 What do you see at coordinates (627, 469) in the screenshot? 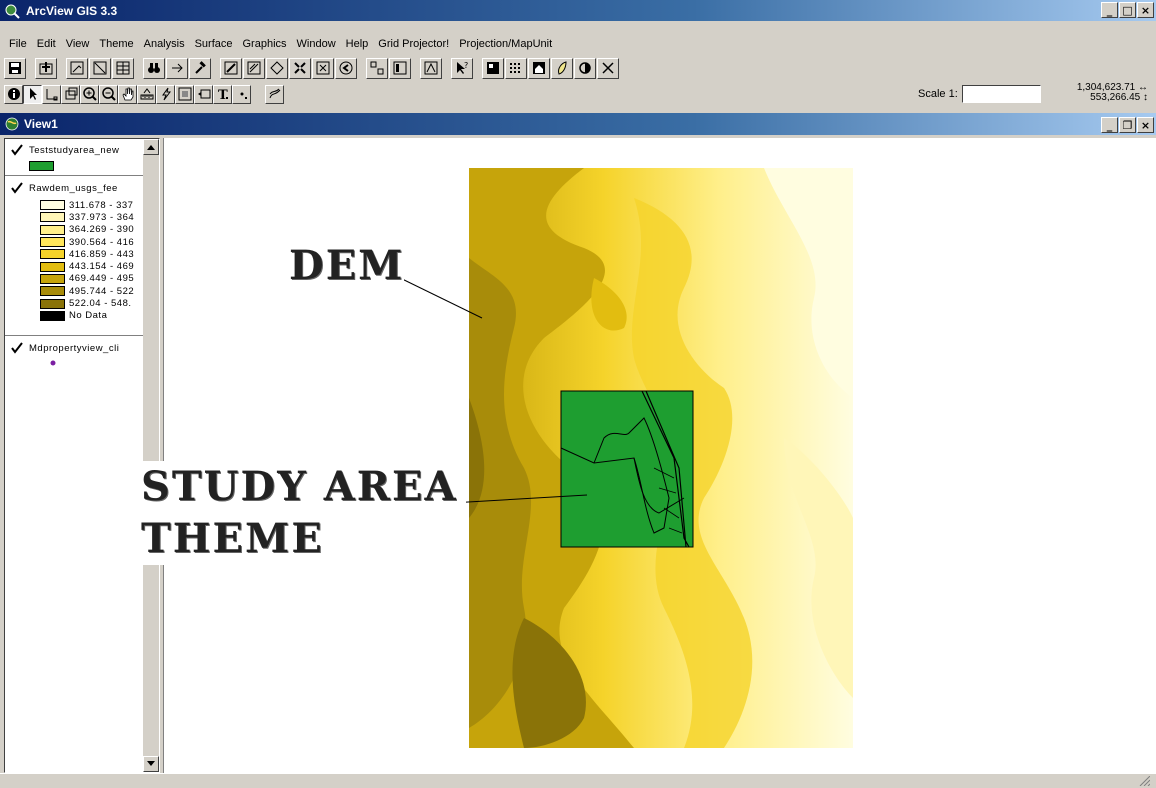
I see `study-area-polygon` at bounding box center [627, 469].